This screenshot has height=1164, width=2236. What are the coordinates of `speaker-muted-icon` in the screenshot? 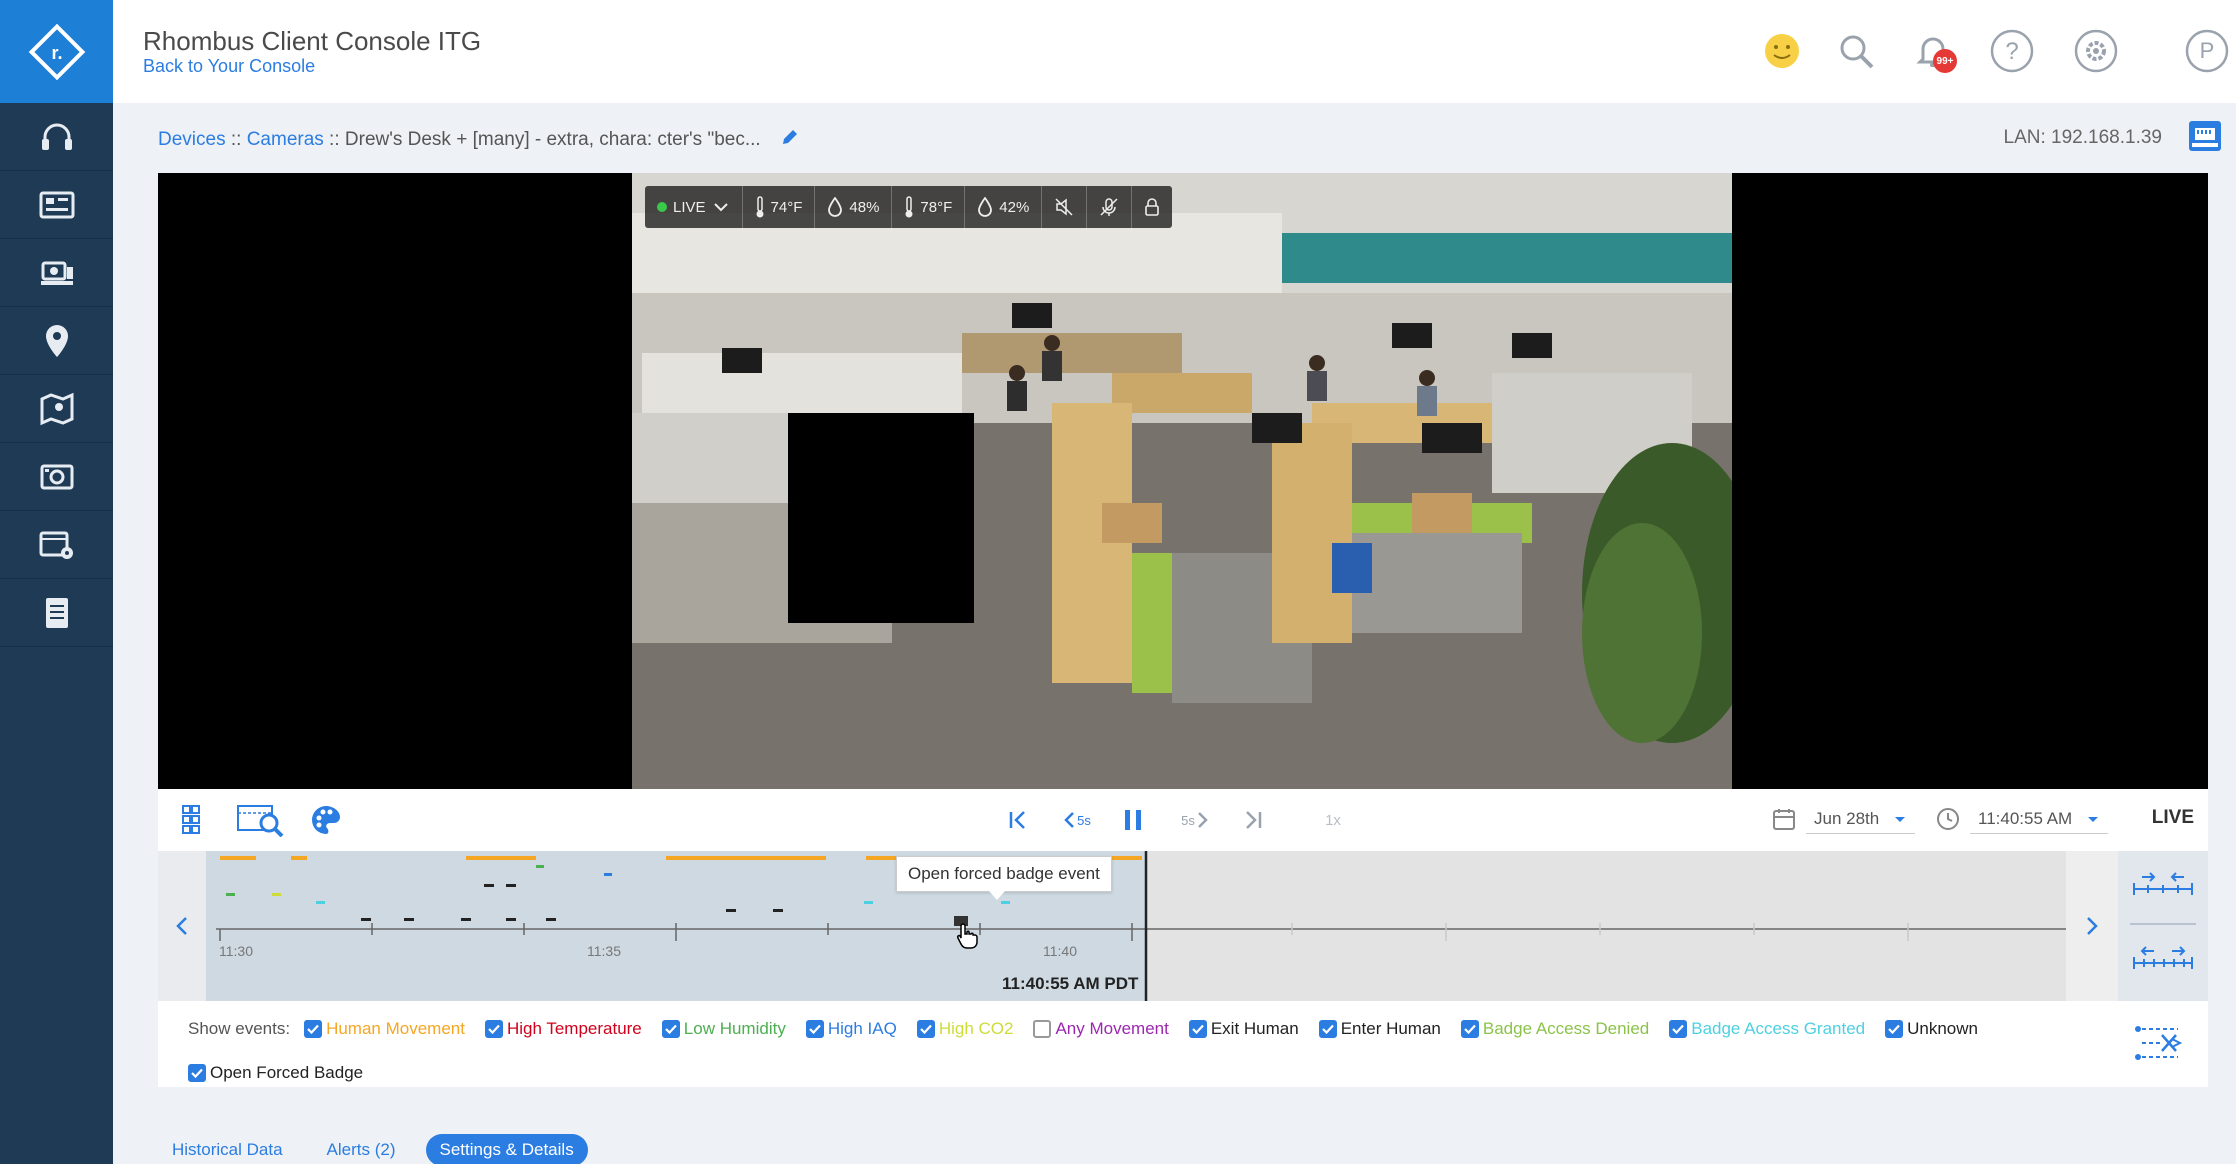 It's located at (1064, 207).